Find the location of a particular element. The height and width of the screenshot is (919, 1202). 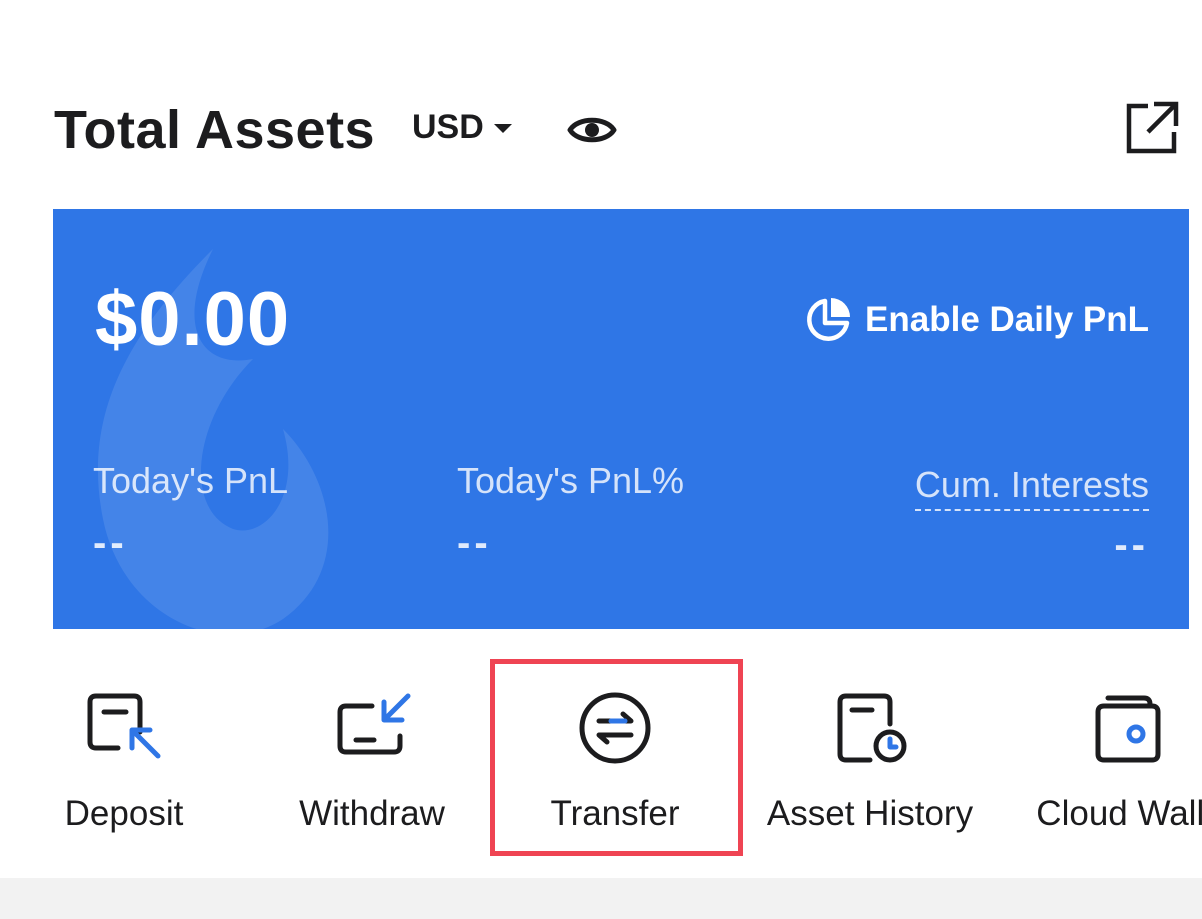

cloud-wallet-icon is located at coordinates (1128, 729).